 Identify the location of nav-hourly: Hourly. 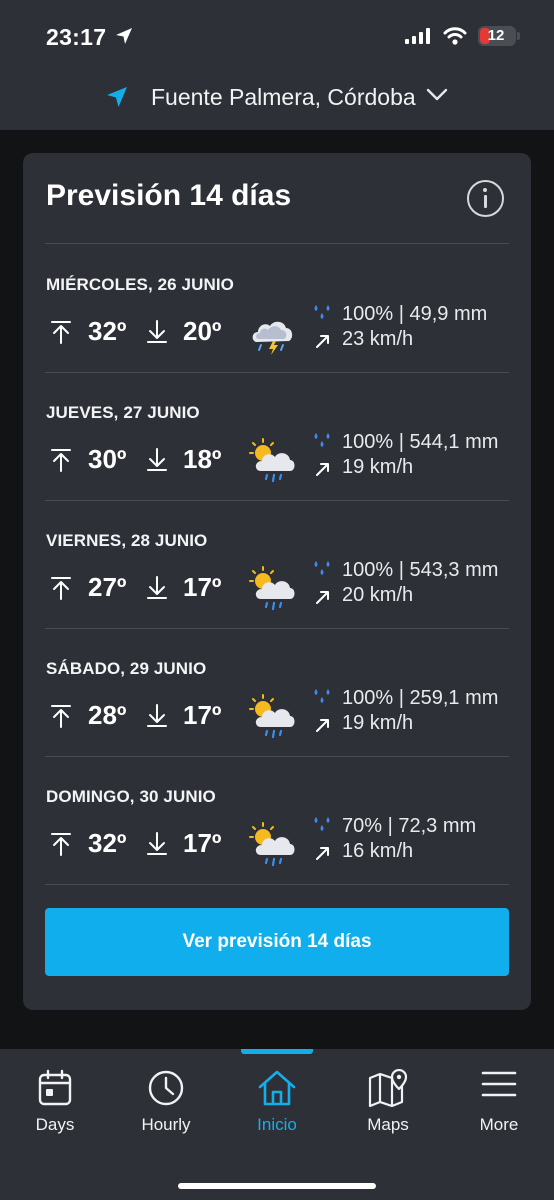
(166, 1099).